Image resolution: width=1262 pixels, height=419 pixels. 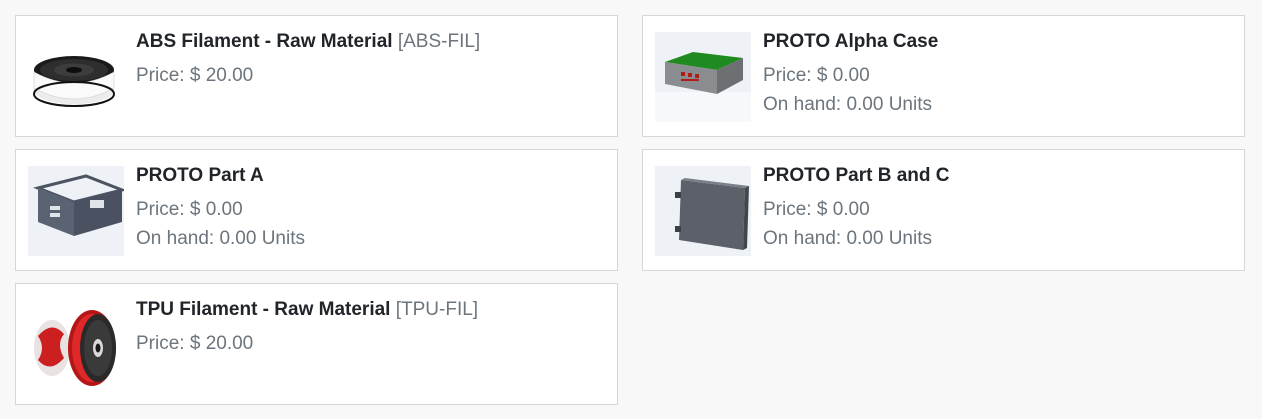 What do you see at coordinates (76, 211) in the screenshot?
I see `product-image-gray-open-box-part` at bounding box center [76, 211].